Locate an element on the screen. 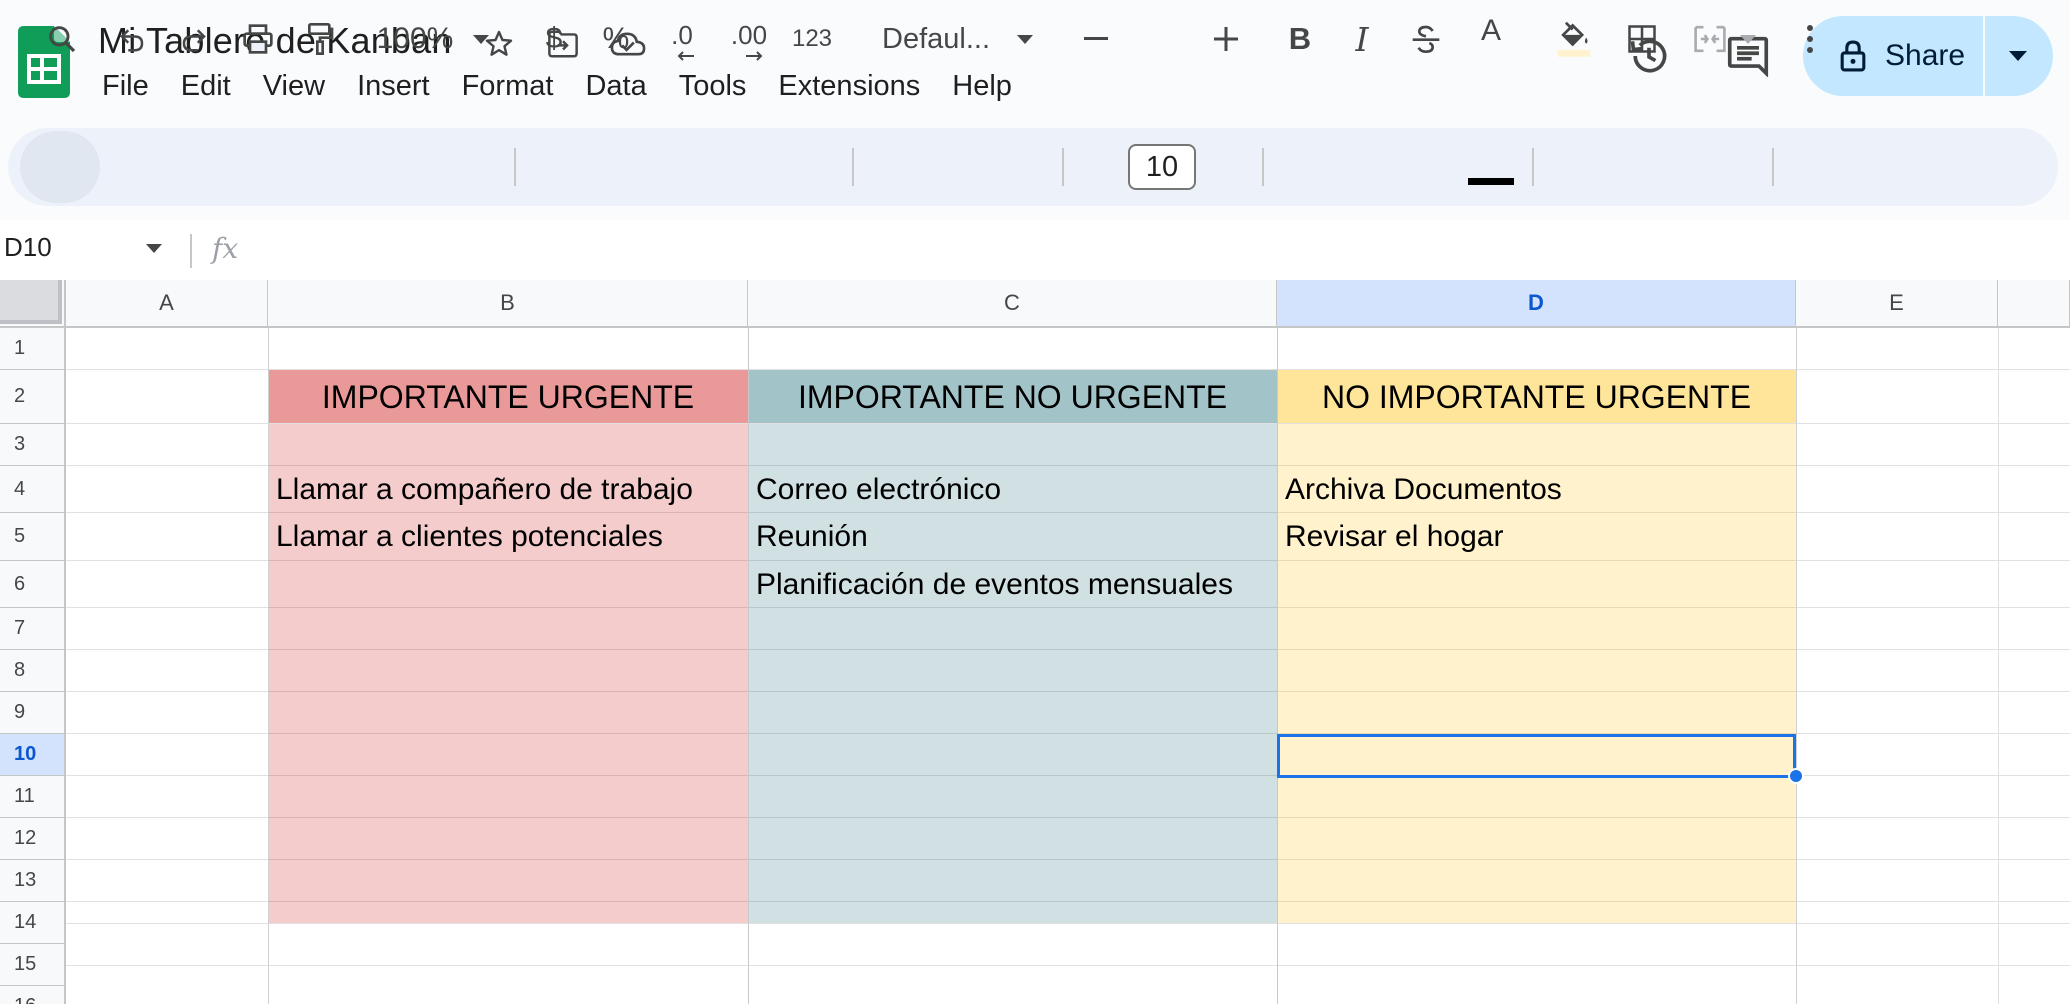 The image size is (2070, 1004). toolbar is located at coordinates (1033, 167).